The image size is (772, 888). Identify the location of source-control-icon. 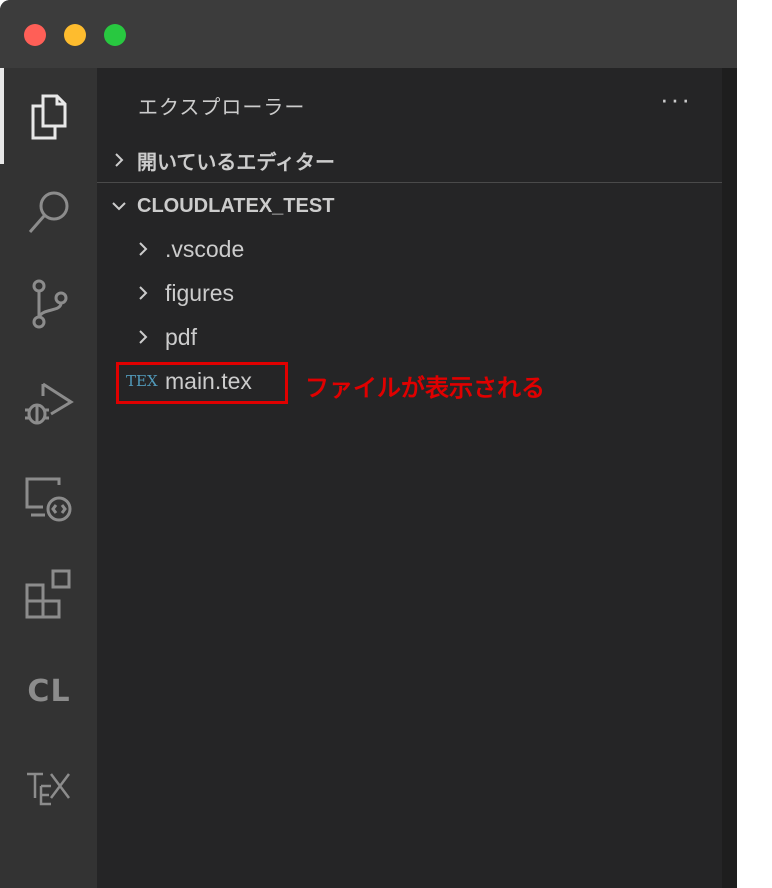
(50, 304).